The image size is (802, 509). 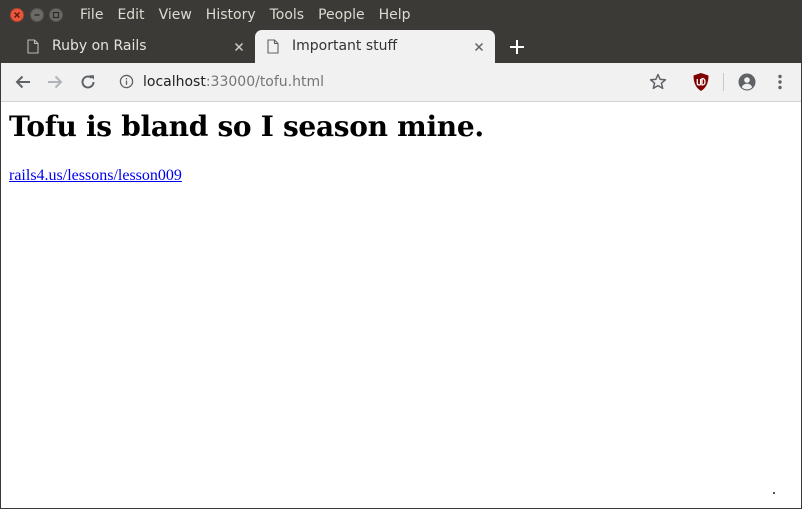 I want to click on menu-file: File, so click(x=91, y=15).